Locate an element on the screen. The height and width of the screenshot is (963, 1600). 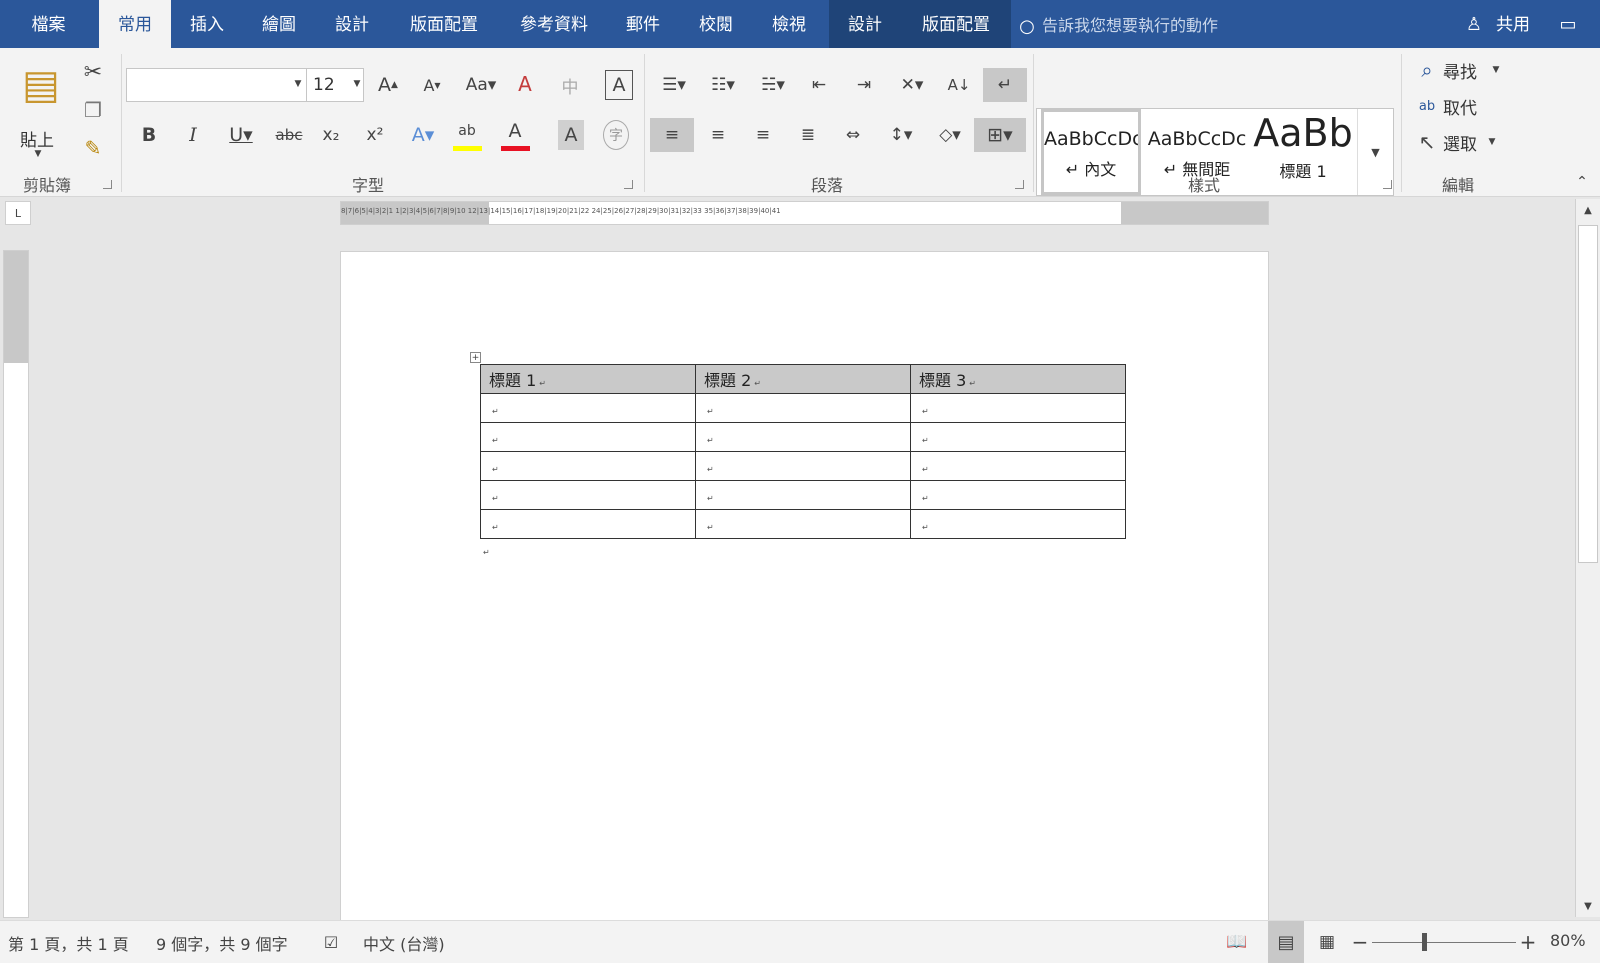
tab-layout: 版面配置 is located at coordinates (444, 24).